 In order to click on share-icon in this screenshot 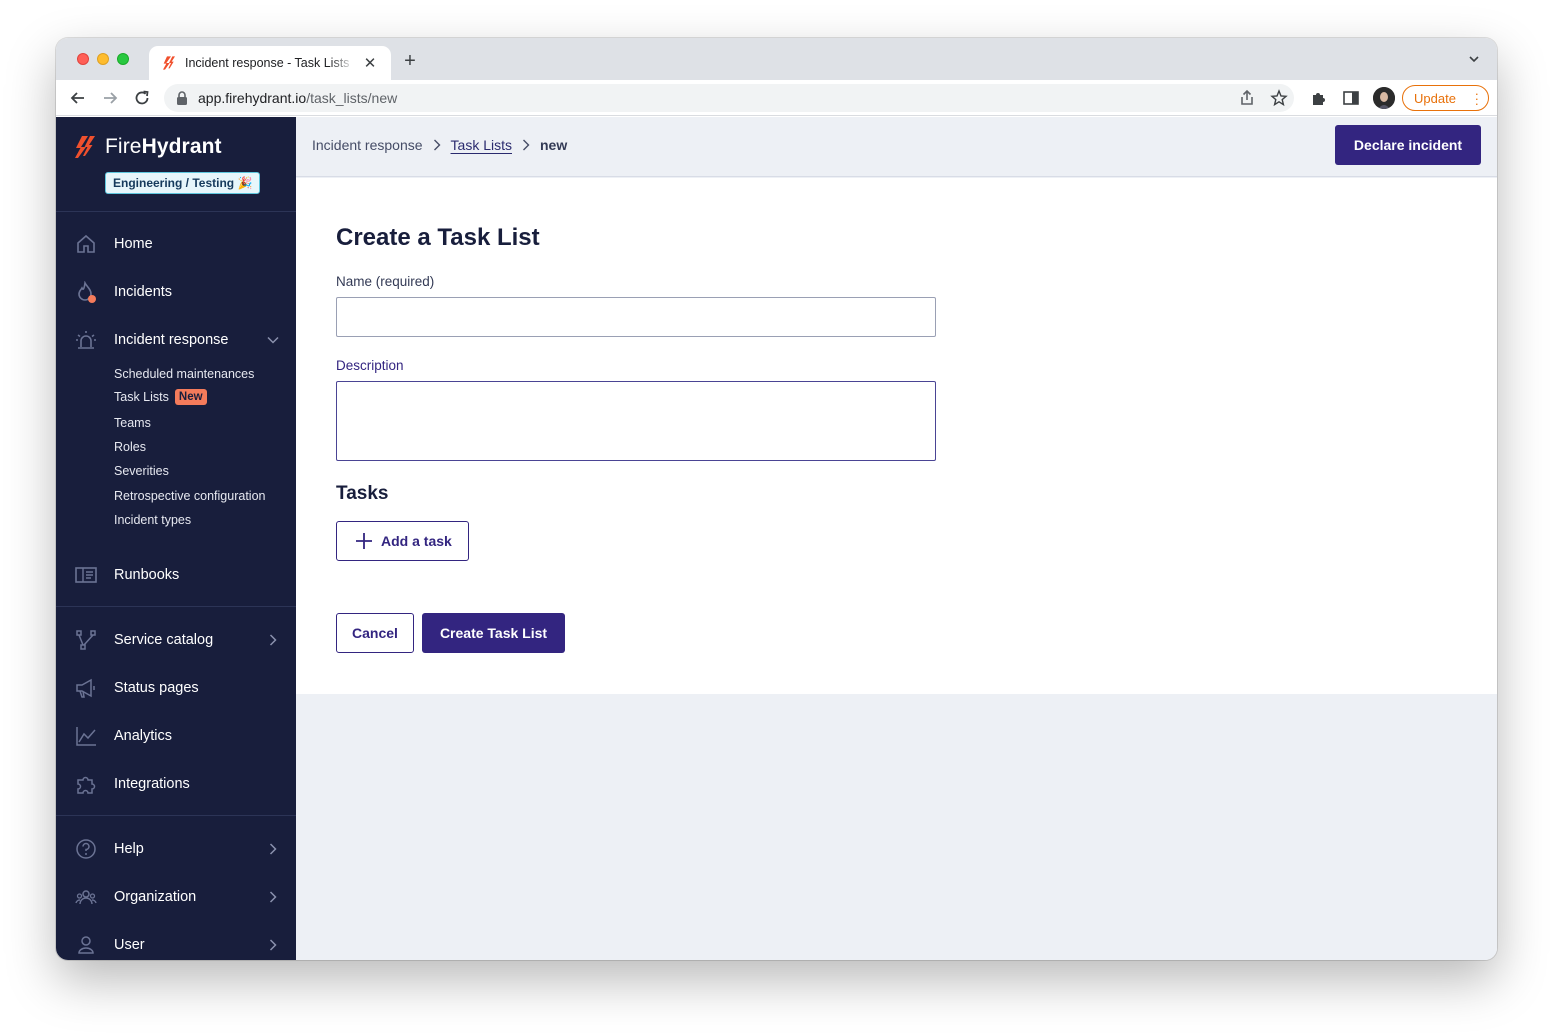, I will do `click(1247, 98)`.